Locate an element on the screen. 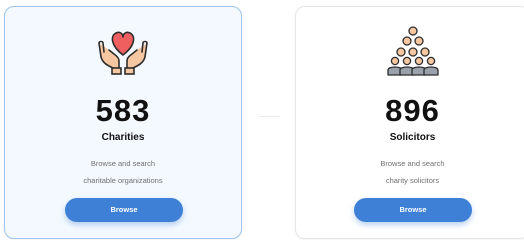  charities-count: 583 is located at coordinates (123, 110).